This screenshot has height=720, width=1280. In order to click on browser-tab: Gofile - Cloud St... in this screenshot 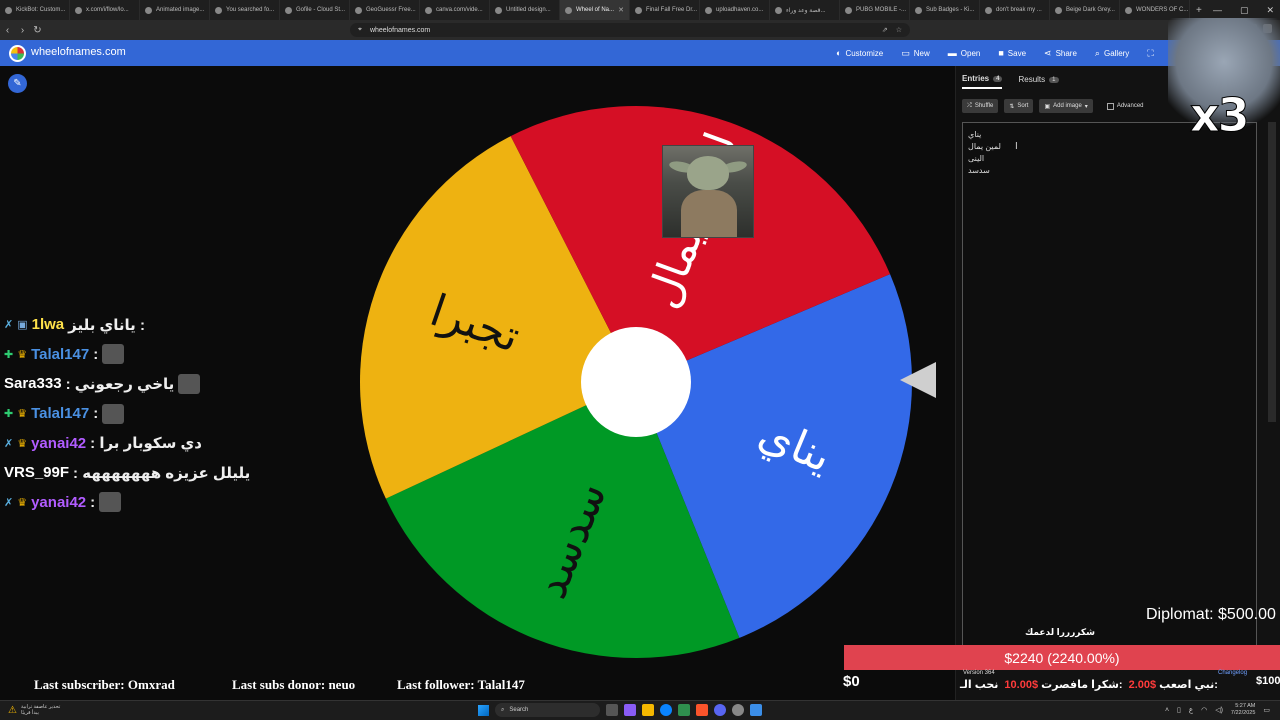, I will do `click(315, 10)`.